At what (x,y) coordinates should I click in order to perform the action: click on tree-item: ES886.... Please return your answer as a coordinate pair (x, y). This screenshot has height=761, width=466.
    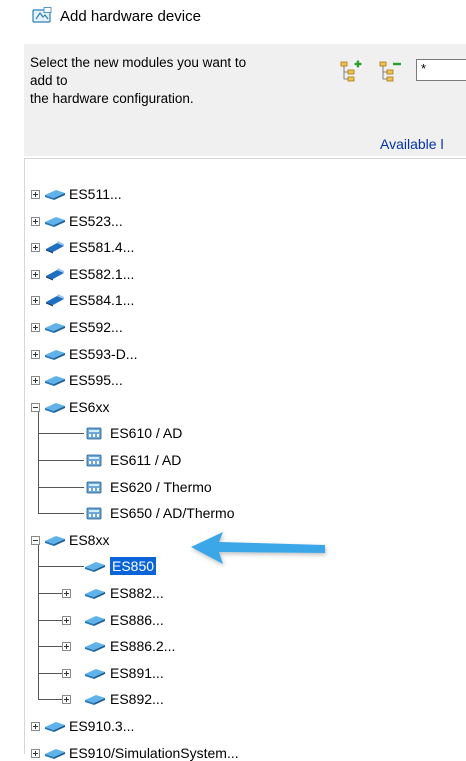
    Looking at the image, I should click on (137, 620).